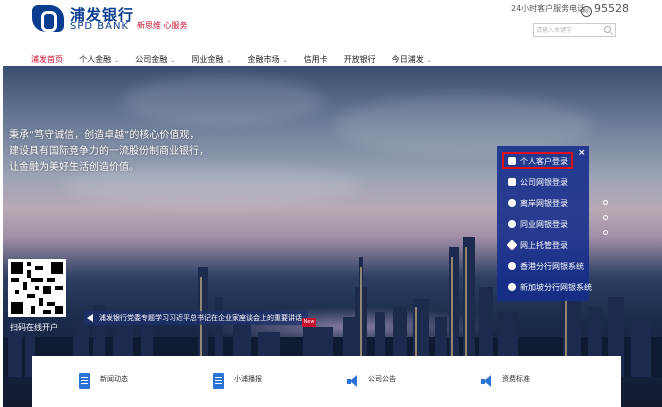  I want to click on nav-item-label: 公司金融, so click(151, 59).